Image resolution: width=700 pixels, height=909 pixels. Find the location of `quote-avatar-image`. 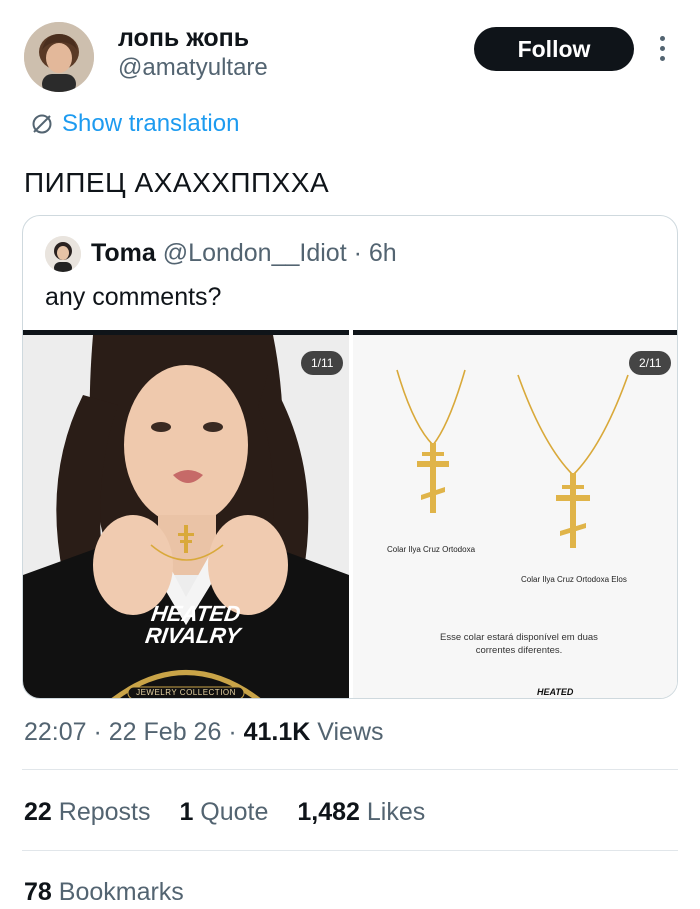

quote-avatar-image is located at coordinates (63, 254).